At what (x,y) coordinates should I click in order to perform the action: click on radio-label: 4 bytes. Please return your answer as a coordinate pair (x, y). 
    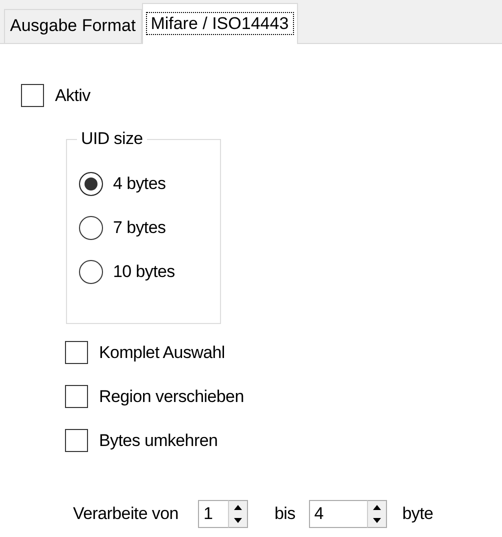
    Looking at the image, I should click on (139, 184).